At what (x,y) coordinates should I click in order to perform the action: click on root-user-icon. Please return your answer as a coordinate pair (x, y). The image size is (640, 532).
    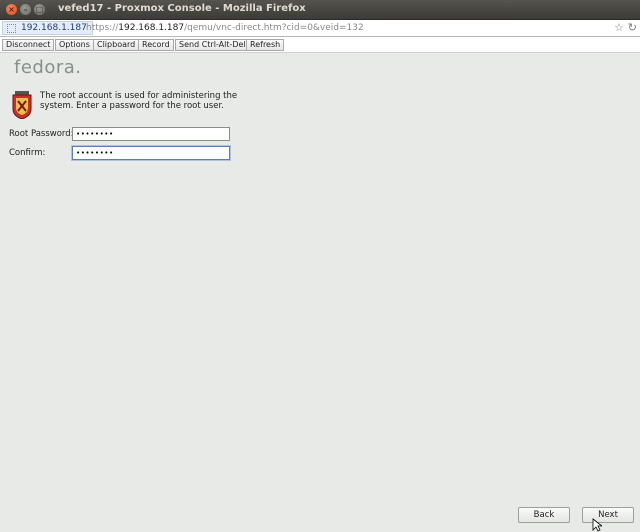
    Looking at the image, I should click on (22, 105).